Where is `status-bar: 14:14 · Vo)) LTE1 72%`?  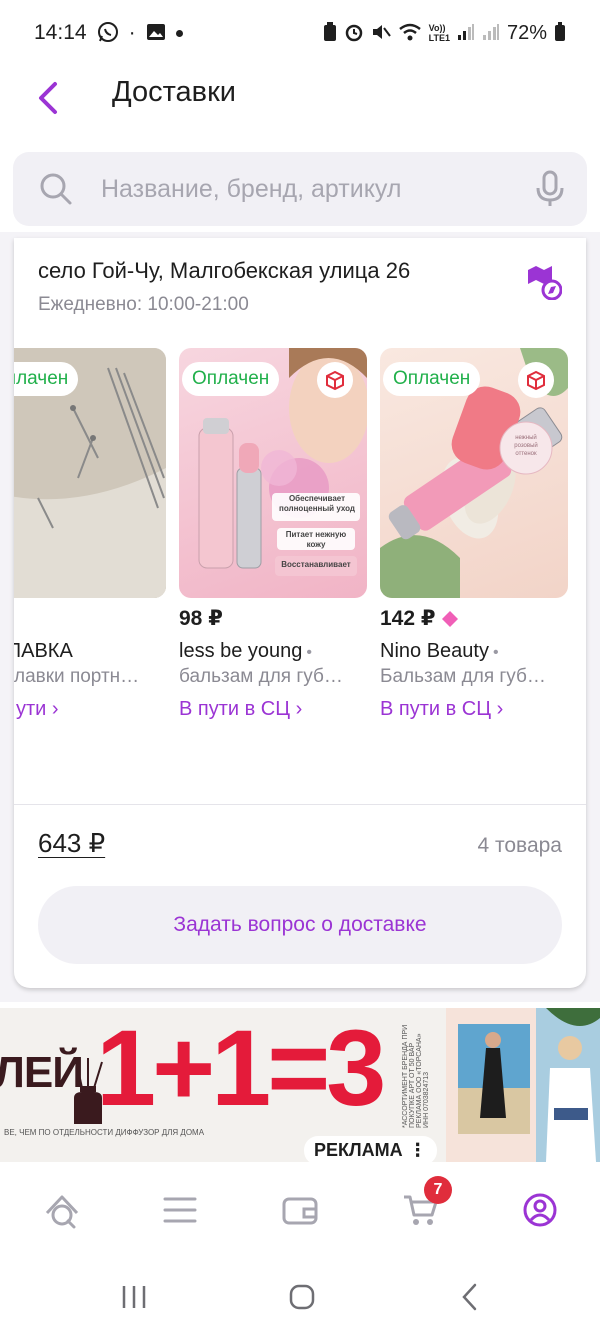 status-bar: 14:14 · Vo)) LTE1 72% is located at coordinates (300, 33).